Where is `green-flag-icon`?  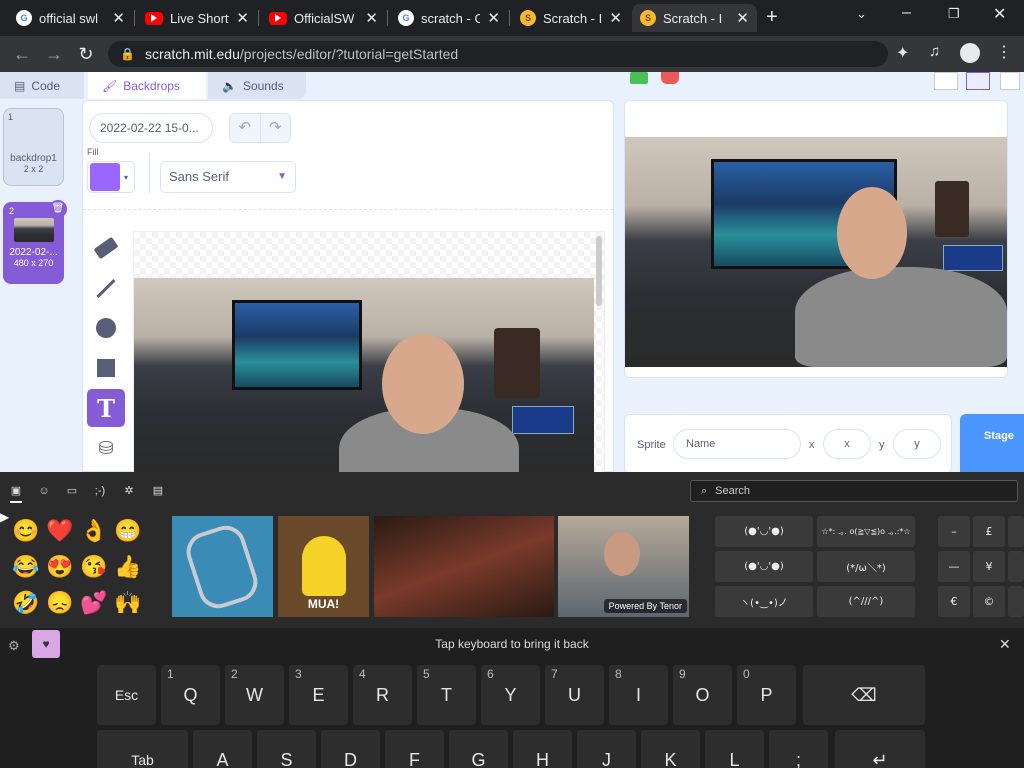
green-flag-icon is located at coordinates (639, 78).